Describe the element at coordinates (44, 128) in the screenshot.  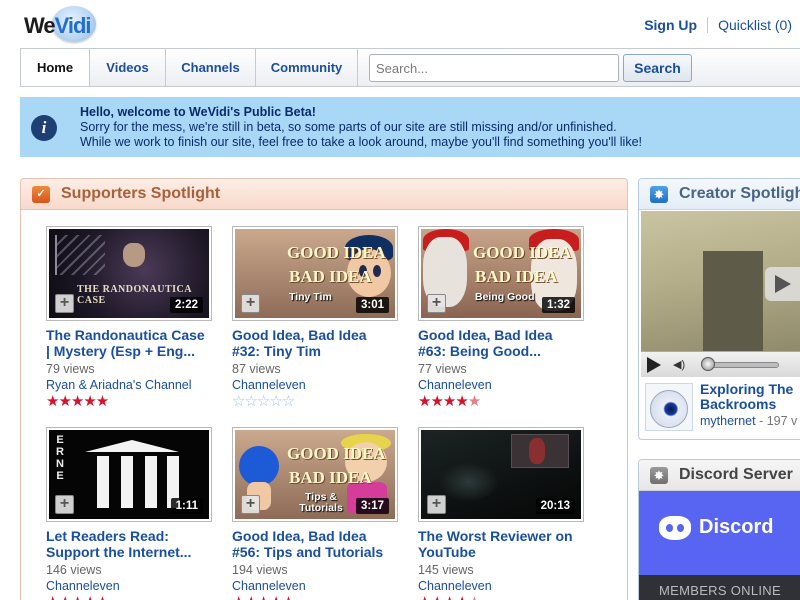
I see `info-icon: i` at that location.